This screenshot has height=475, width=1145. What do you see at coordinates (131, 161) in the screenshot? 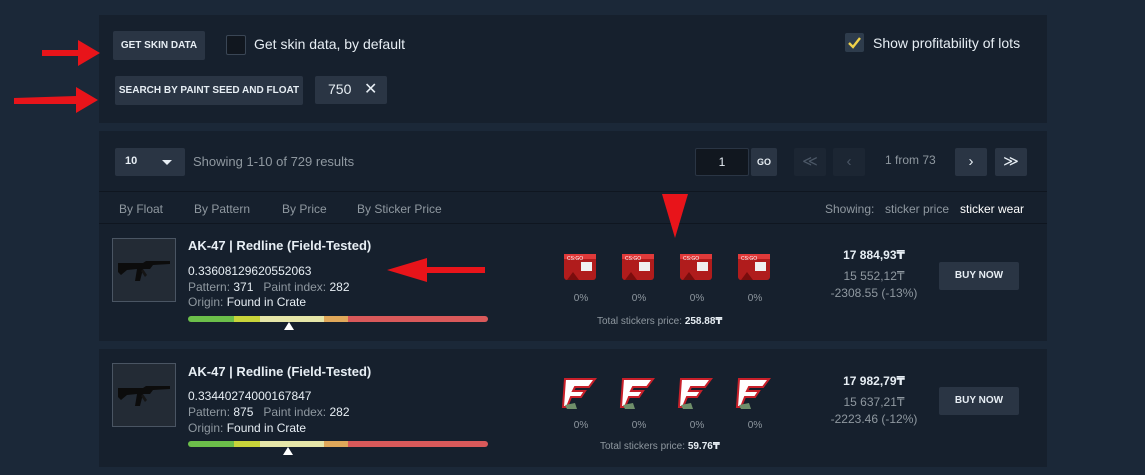
I see `page-size-value: 10` at bounding box center [131, 161].